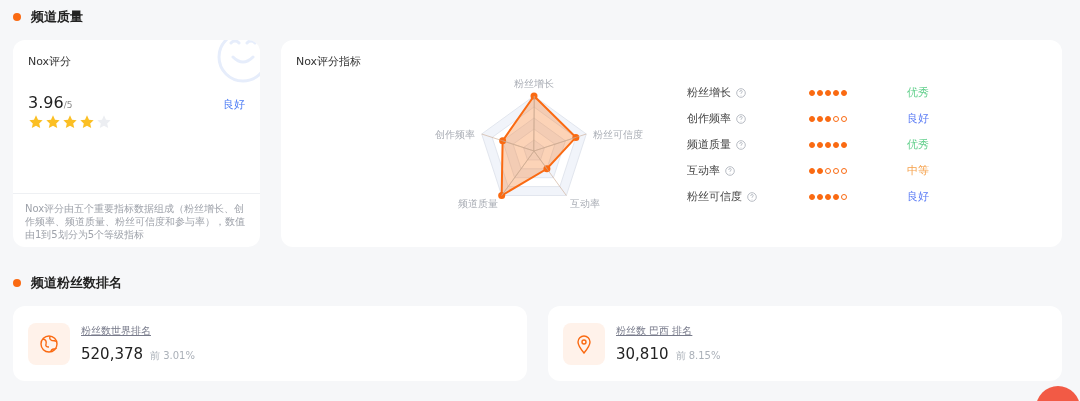 The height and width of the screenshot is (401, 1080). I want to click on score-grade: 良好, so click(234, 104).